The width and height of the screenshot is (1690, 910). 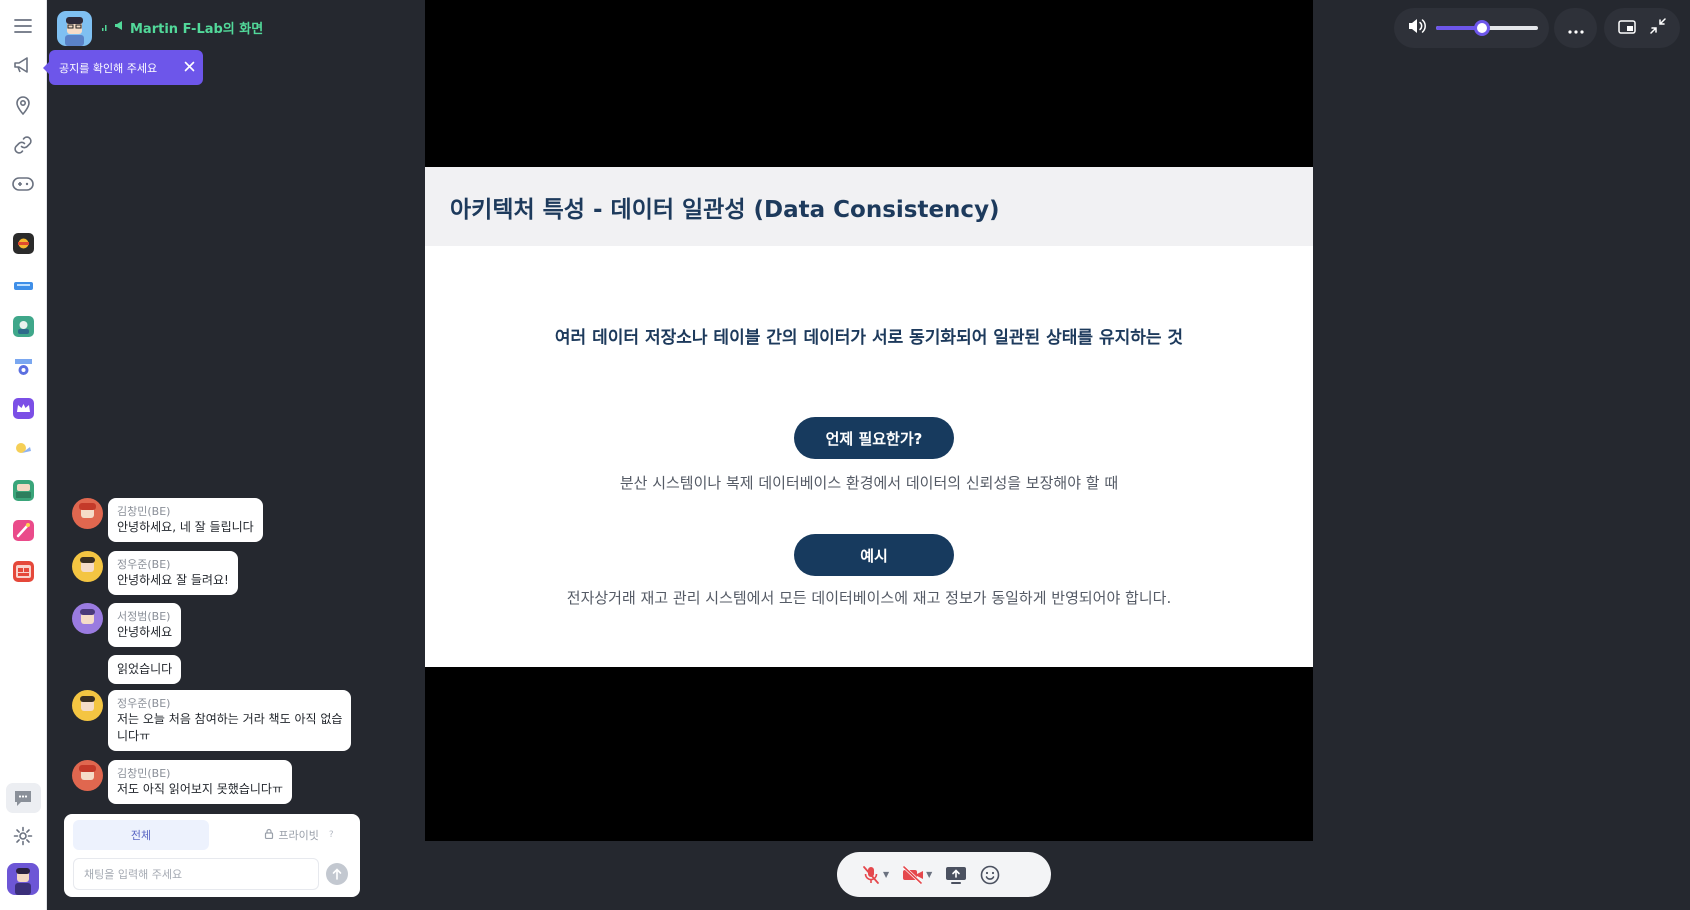 I want to click on close-icon, so click(x=189, y=68).